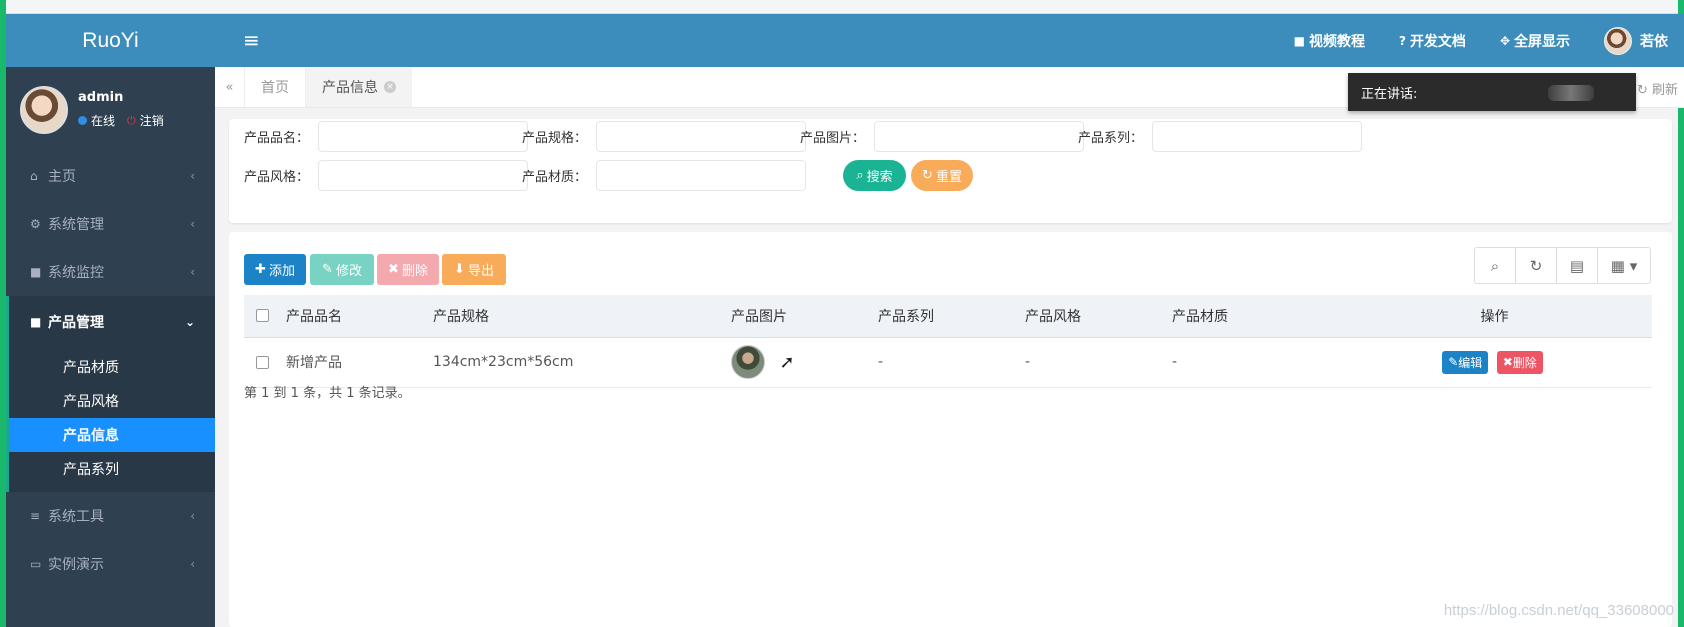 The width and height of the screenshot is (1684, 627). What do you see at coordinates (110, 516) in the screenshot?
I see `sidebar-item-tools: ≡ 系统工具 ‹` at bounding box center [110, 516].